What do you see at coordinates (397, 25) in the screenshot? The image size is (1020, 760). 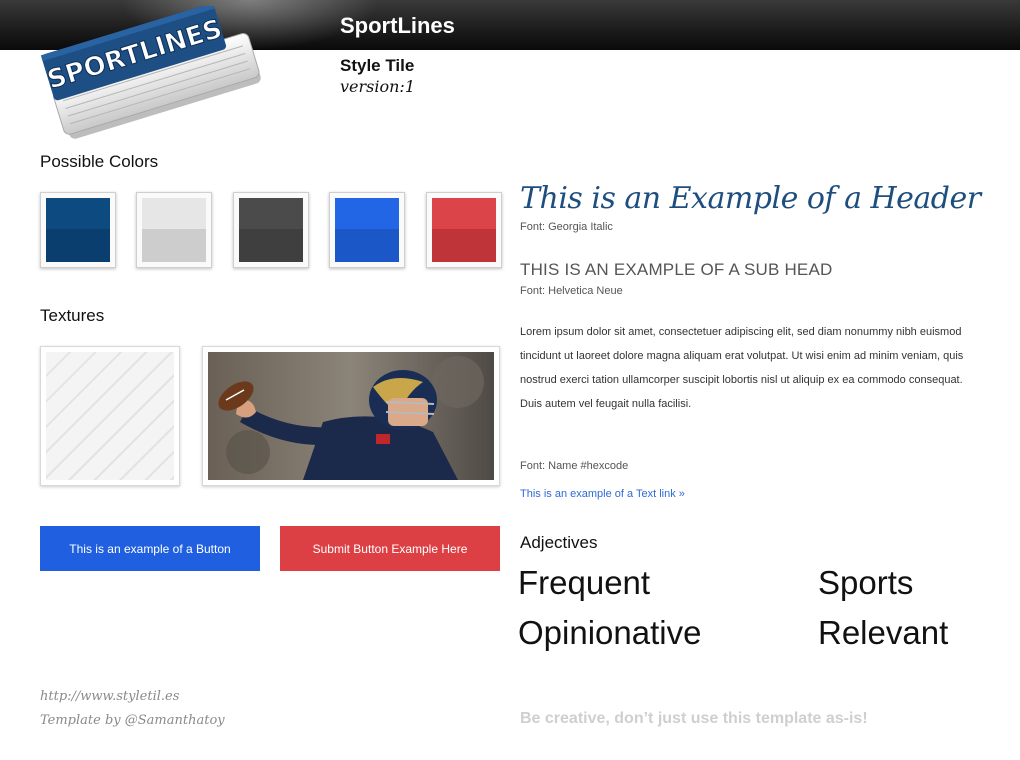 I see `brand-title: SportLines` at bounding box center [397, 25].